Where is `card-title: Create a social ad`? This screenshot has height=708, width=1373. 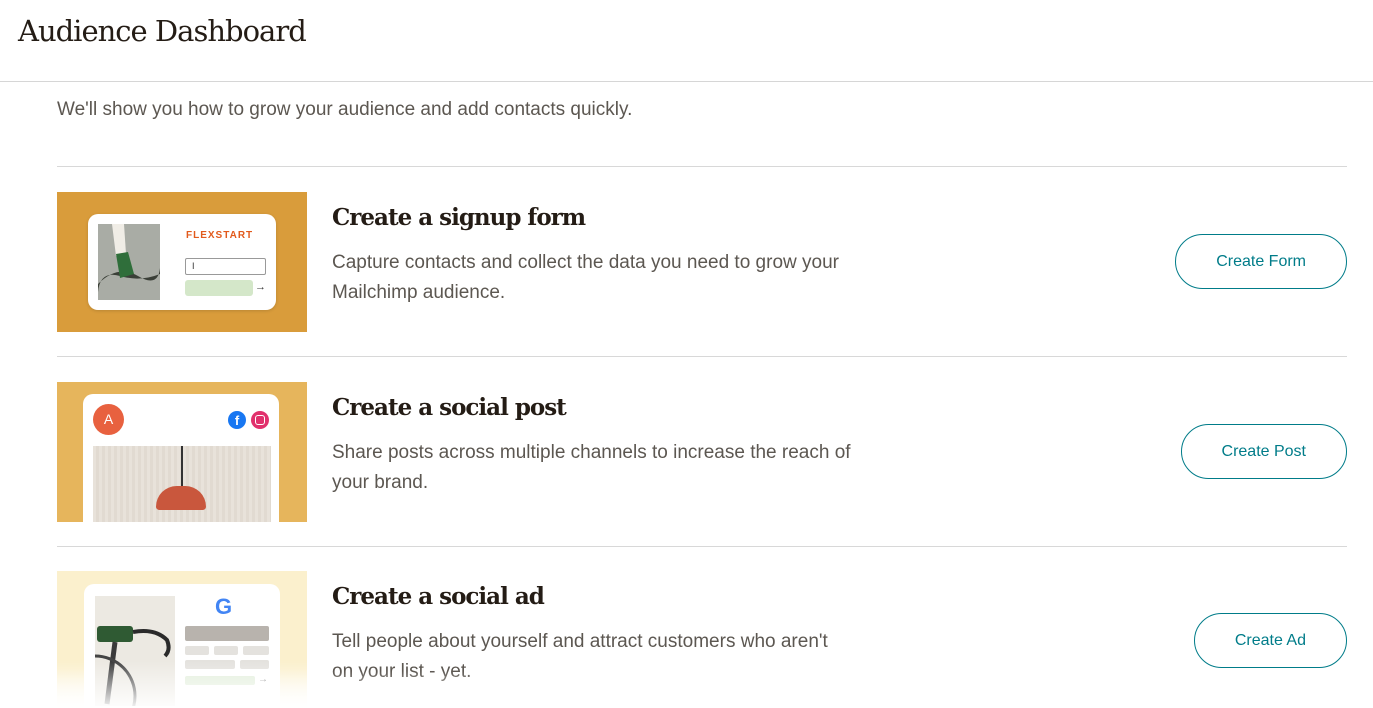
card-title: Create a social ad is located at coordinates (438, 596).